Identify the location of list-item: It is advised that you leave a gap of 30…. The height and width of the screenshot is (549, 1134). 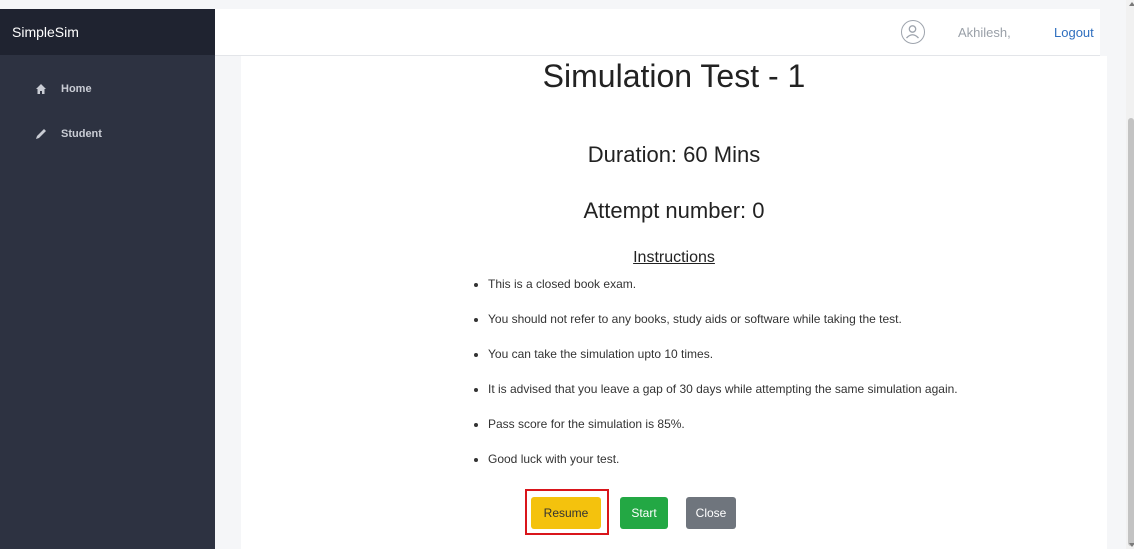
(723, 398).